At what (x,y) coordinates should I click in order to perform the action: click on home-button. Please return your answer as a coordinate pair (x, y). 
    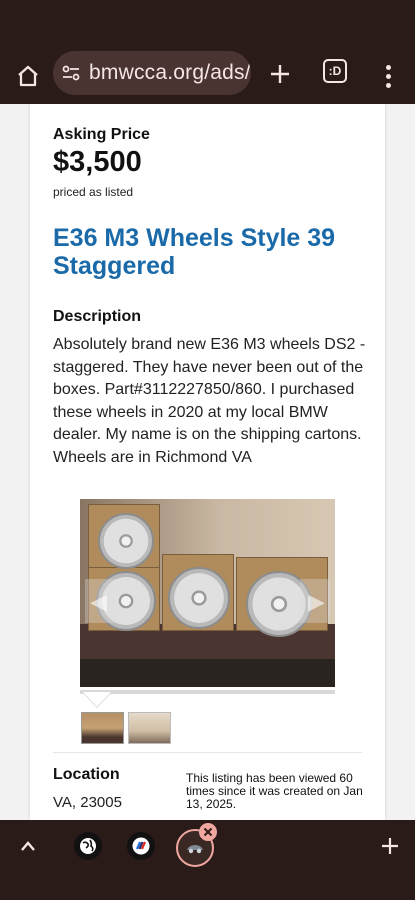
    Looking at the image, I should click on (28, 76).